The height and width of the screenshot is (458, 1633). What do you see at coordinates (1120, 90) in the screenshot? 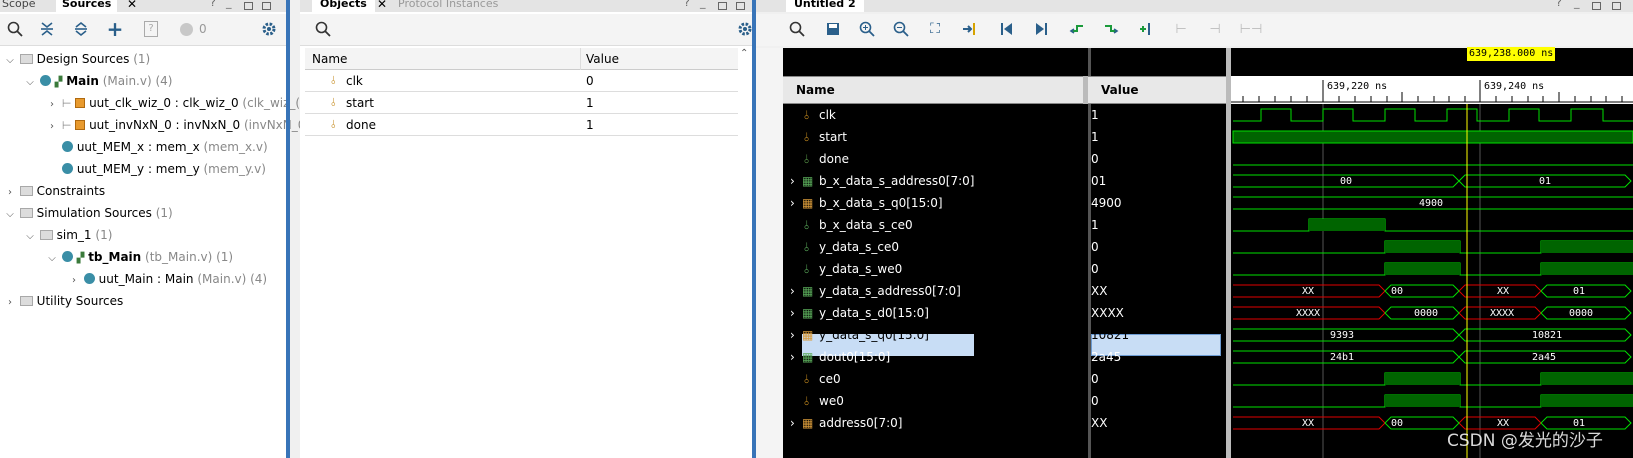
I see `wave-col-value: Value` at bounding box center [1120, 90].